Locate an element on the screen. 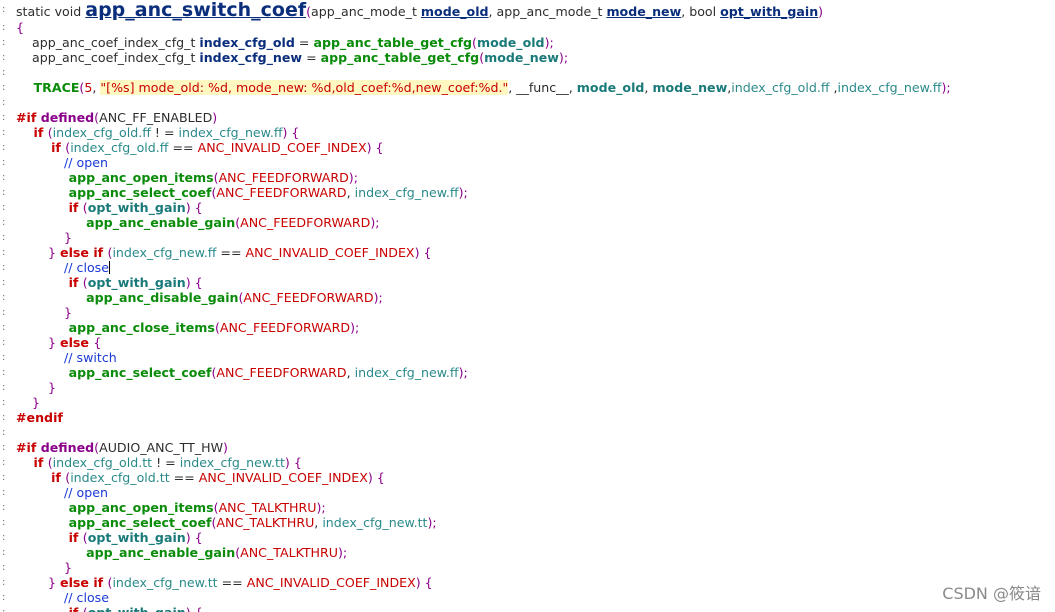 The height and width of the screenshot is (612, 1055). code-token: , is located at coordinates (350, 372).